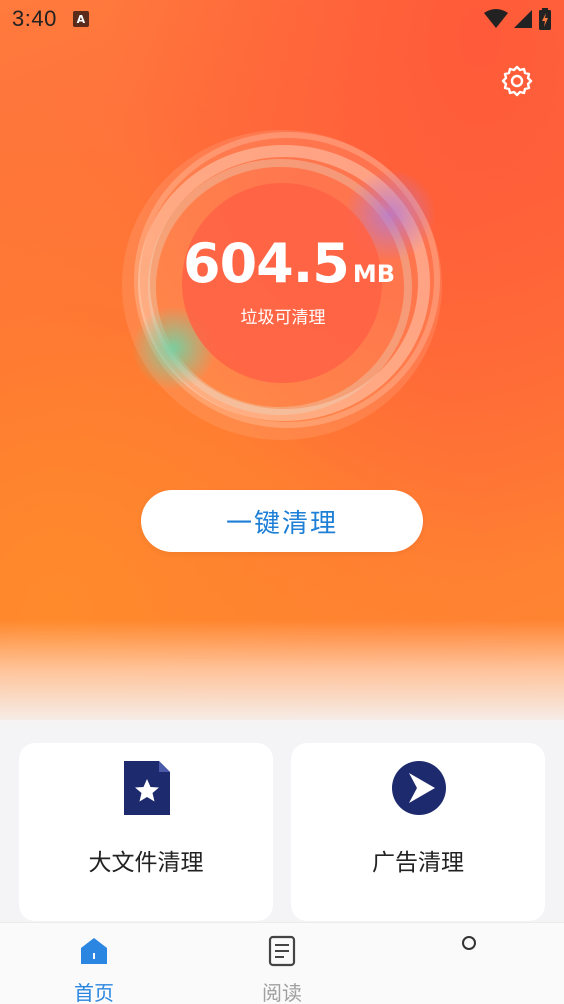 The width and height of the screenshot is (564, 1004). What do you see at coordinates (282, 19) in the screenshot?
I see `status-bar: 3:40 A` at bounding box center [282, 19].